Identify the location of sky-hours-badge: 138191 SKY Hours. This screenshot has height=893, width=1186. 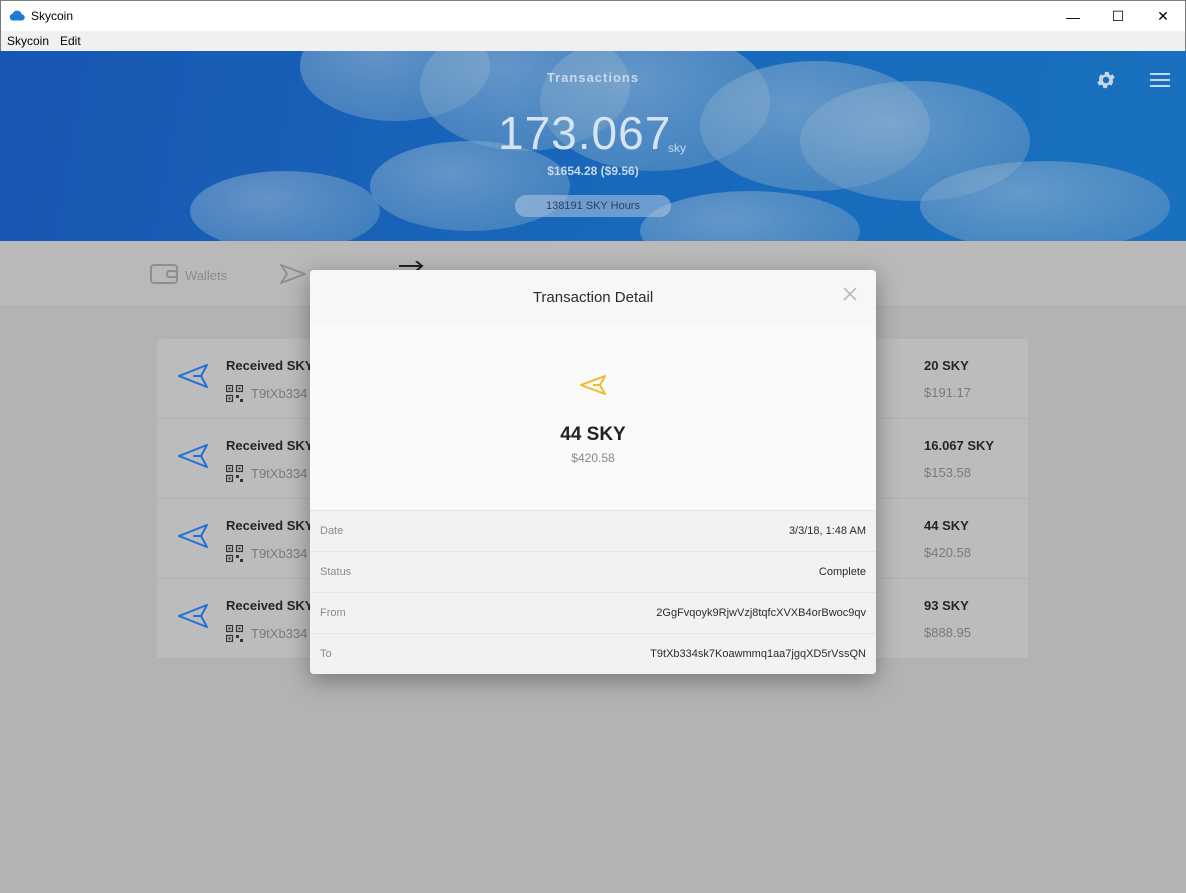
(593, 206).